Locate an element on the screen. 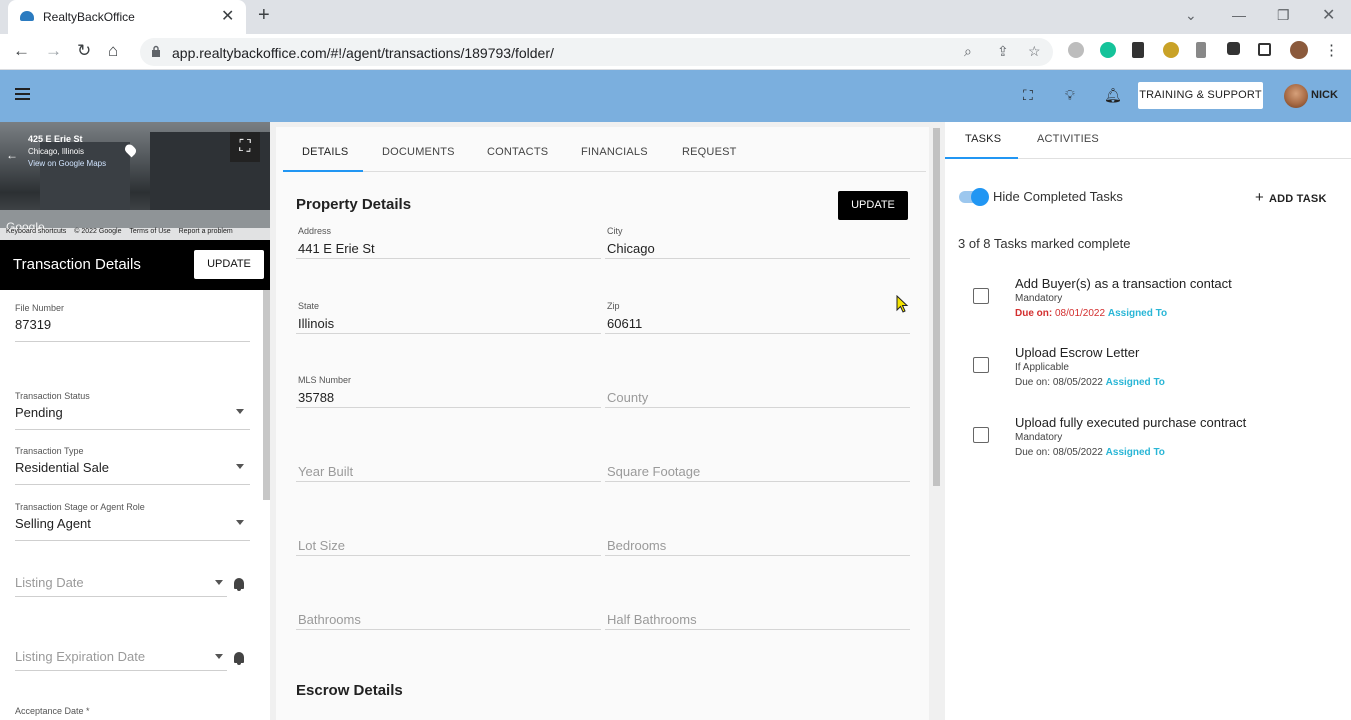 The width and height of the screenshot is (1351, 720). mls-number-field: MLS Number 35788 is located at coordinates (448, 392).